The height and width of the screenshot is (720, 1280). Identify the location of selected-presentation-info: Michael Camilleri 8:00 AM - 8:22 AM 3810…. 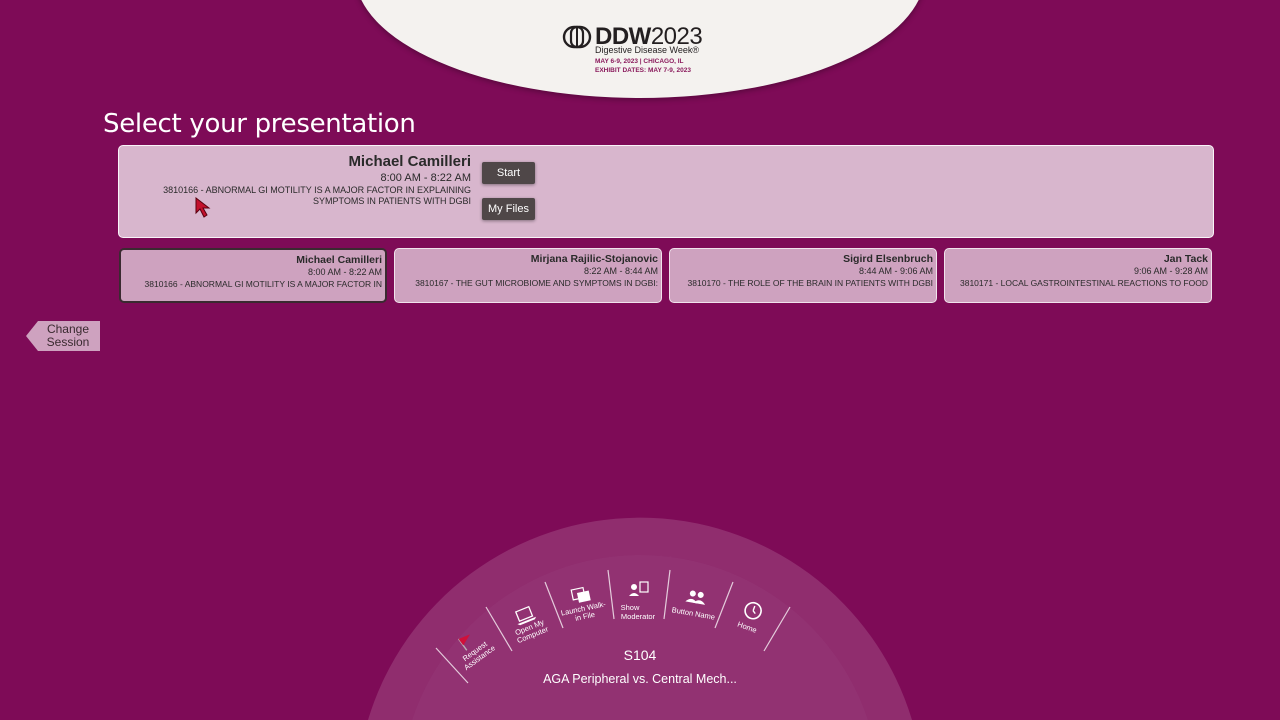
(301, 179).